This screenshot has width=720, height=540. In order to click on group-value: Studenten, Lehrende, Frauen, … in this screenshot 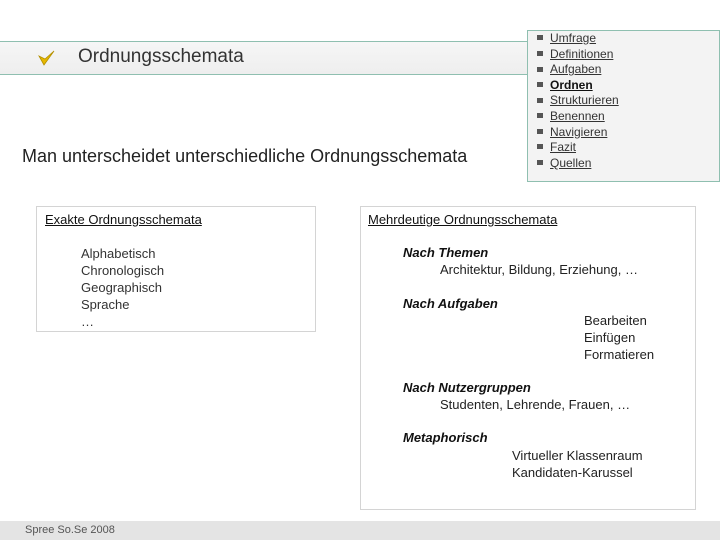, I will do `click(535, 404)`.